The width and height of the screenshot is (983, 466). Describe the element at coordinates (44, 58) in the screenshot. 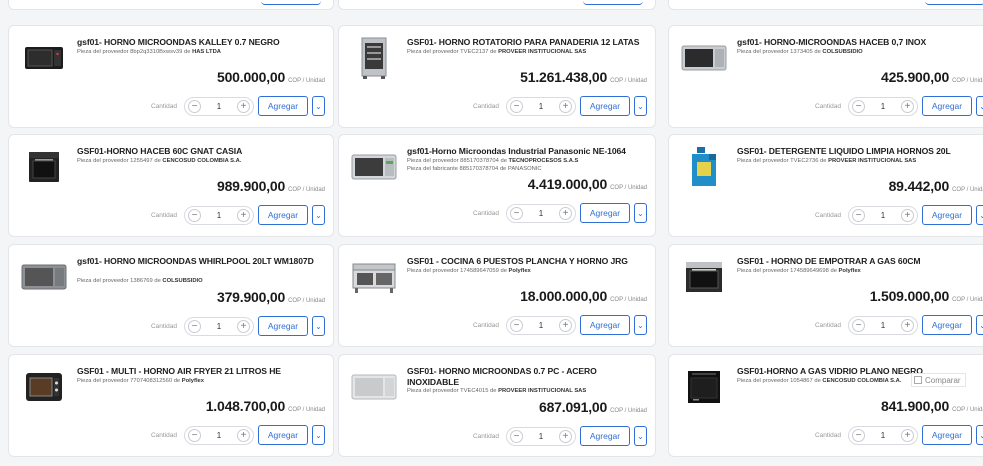

I see `microwave-black-icon` at that location.